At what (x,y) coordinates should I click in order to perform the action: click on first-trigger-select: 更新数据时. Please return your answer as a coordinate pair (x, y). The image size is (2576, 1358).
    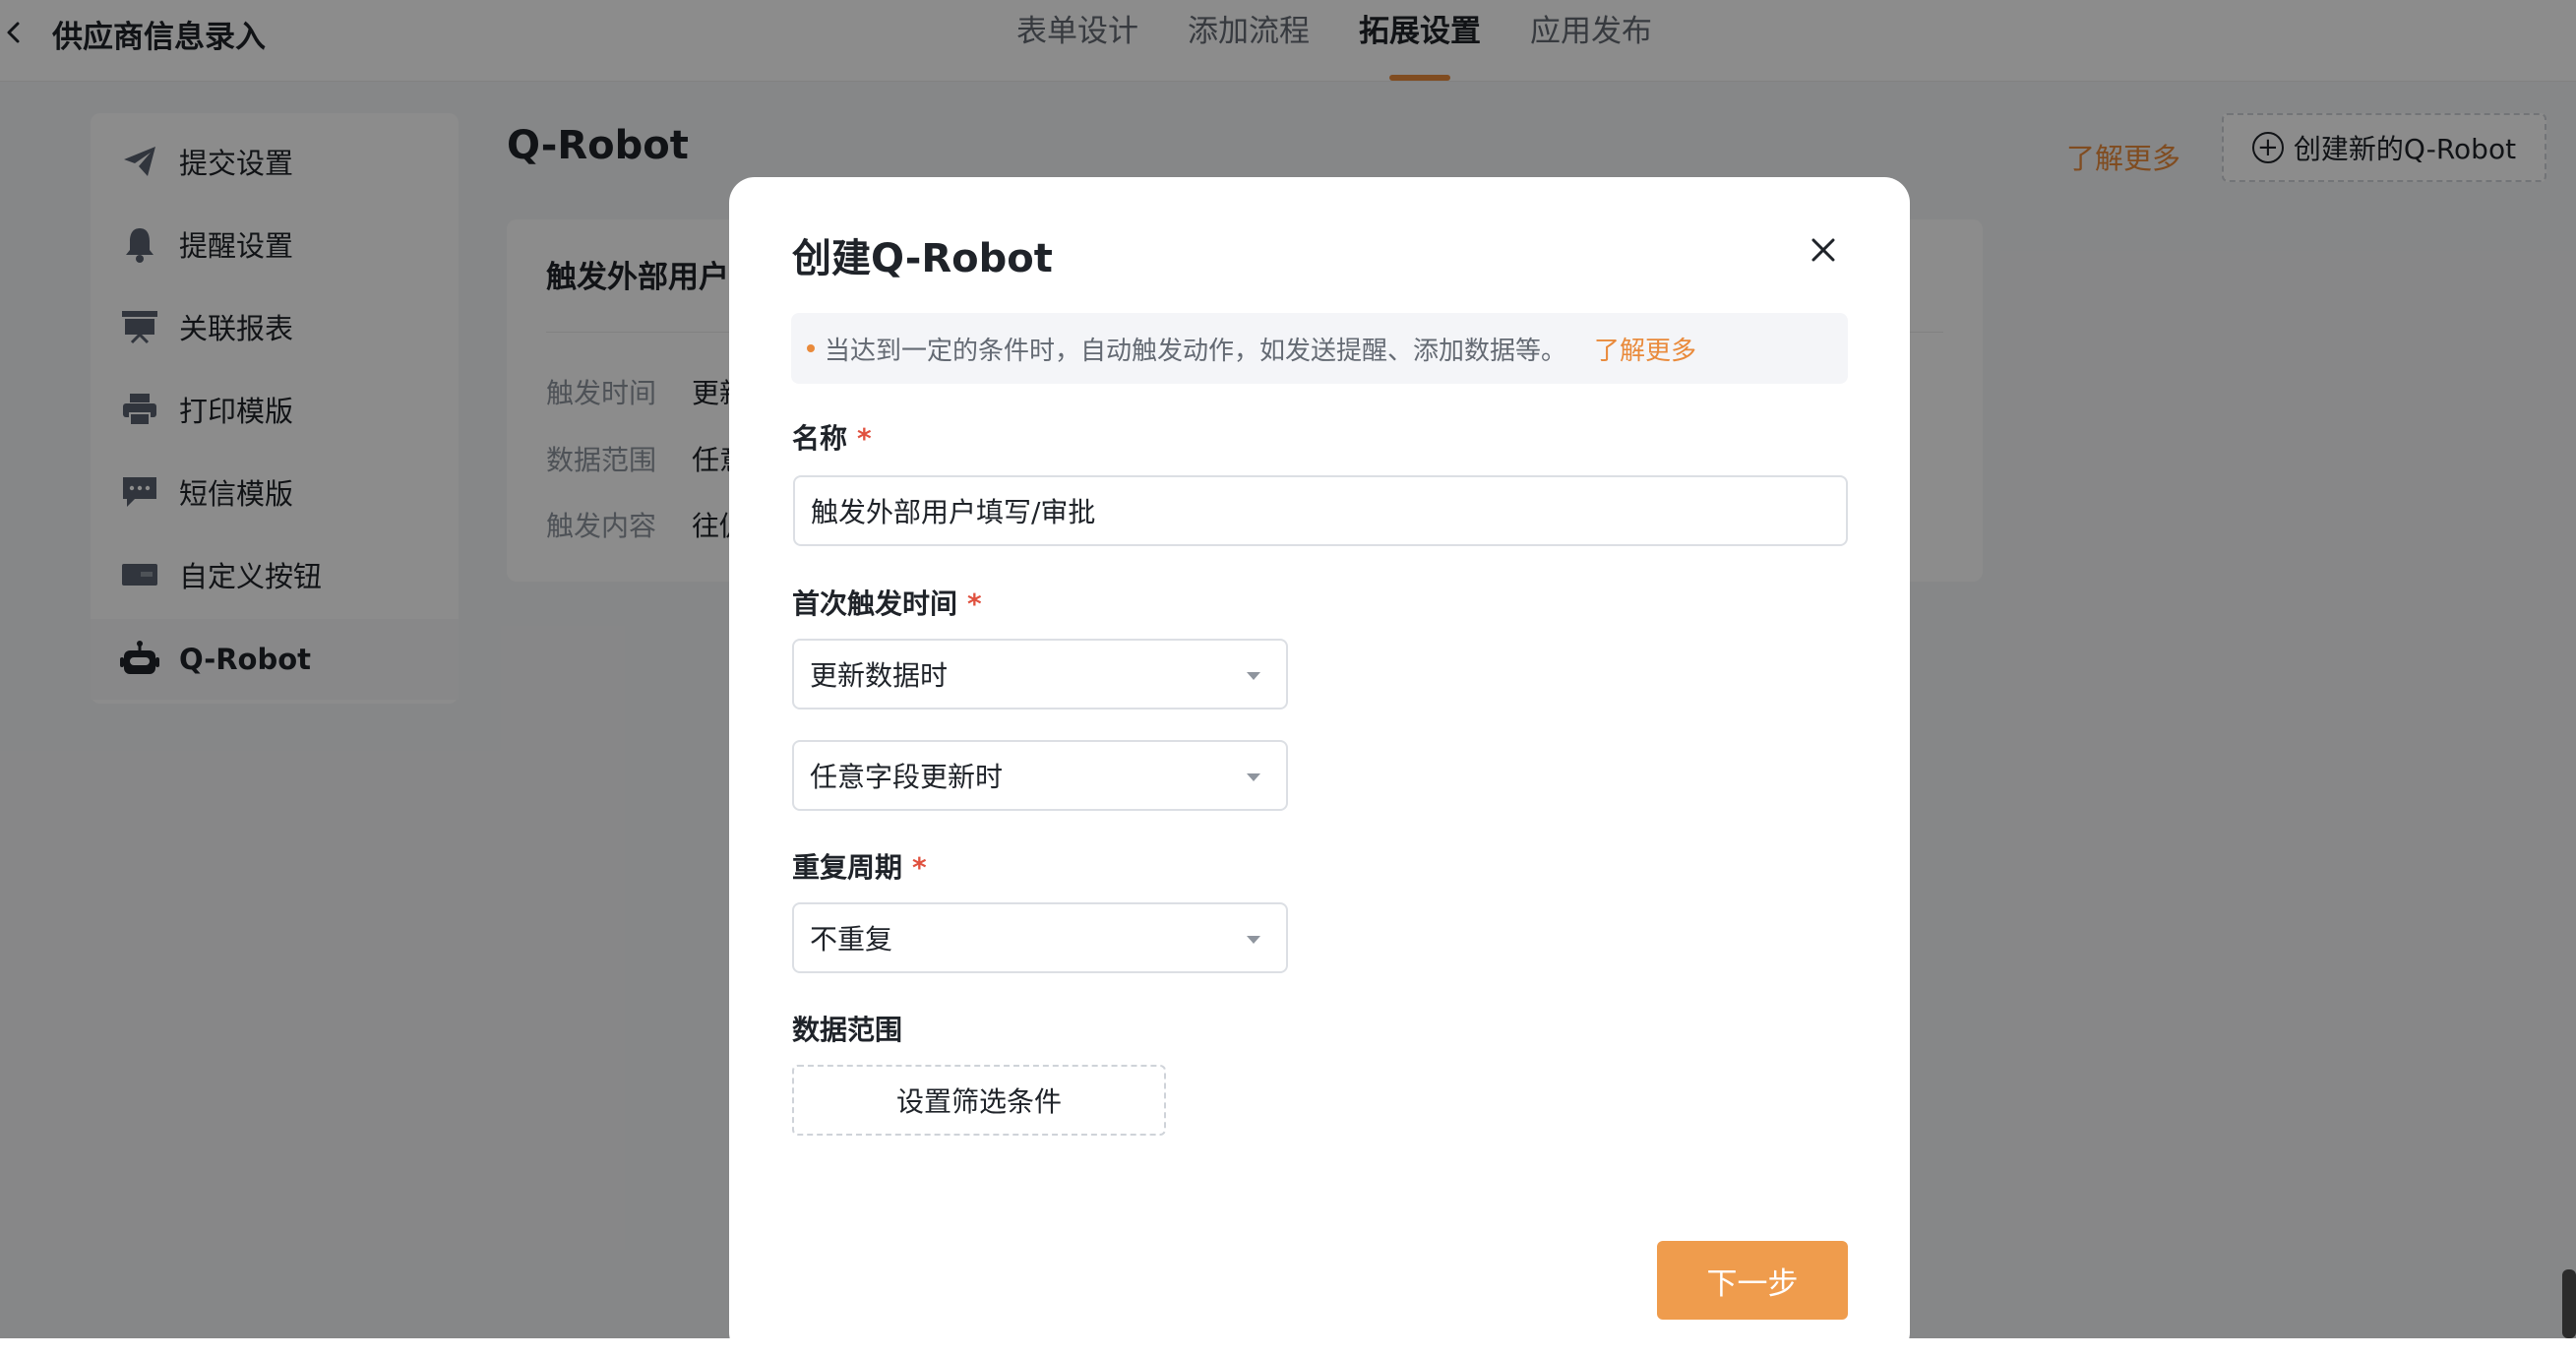
    Looking at the image, I should click on (1040, 674).